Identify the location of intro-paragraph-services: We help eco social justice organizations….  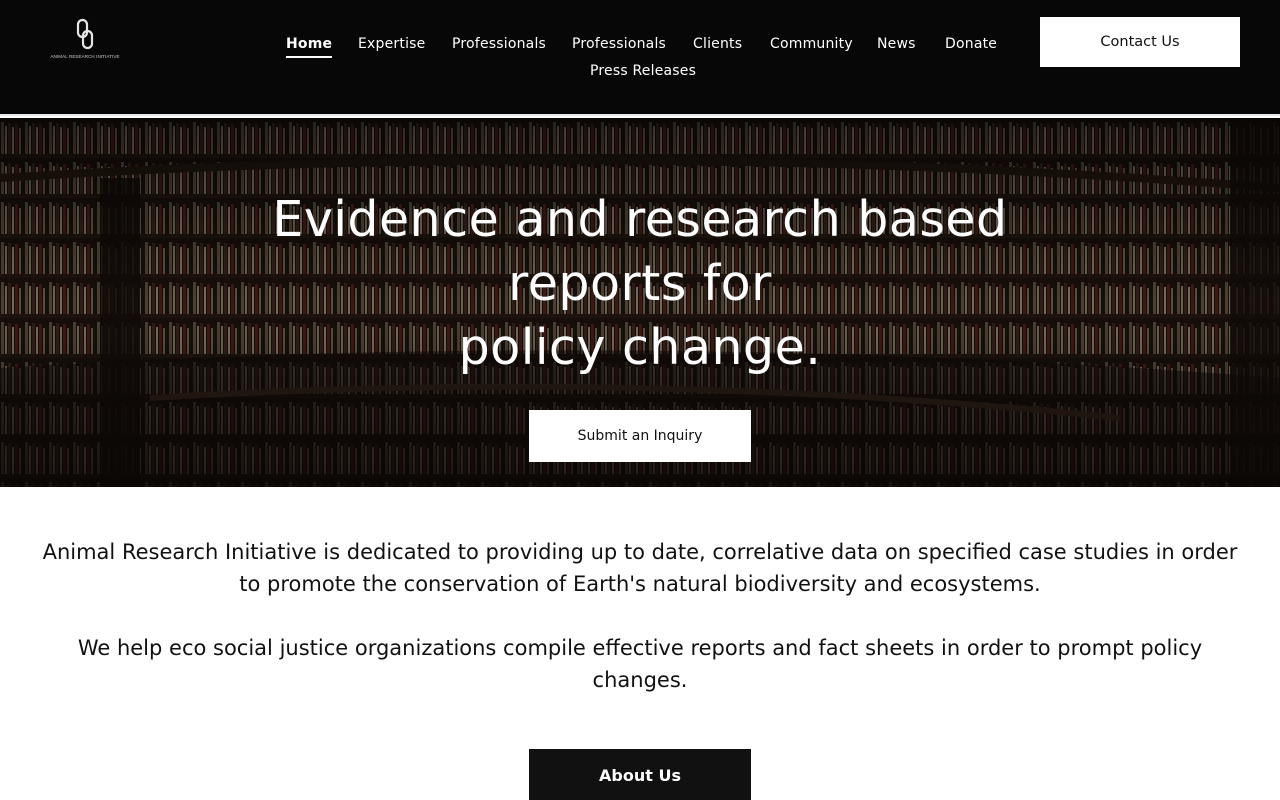
(640, 664).